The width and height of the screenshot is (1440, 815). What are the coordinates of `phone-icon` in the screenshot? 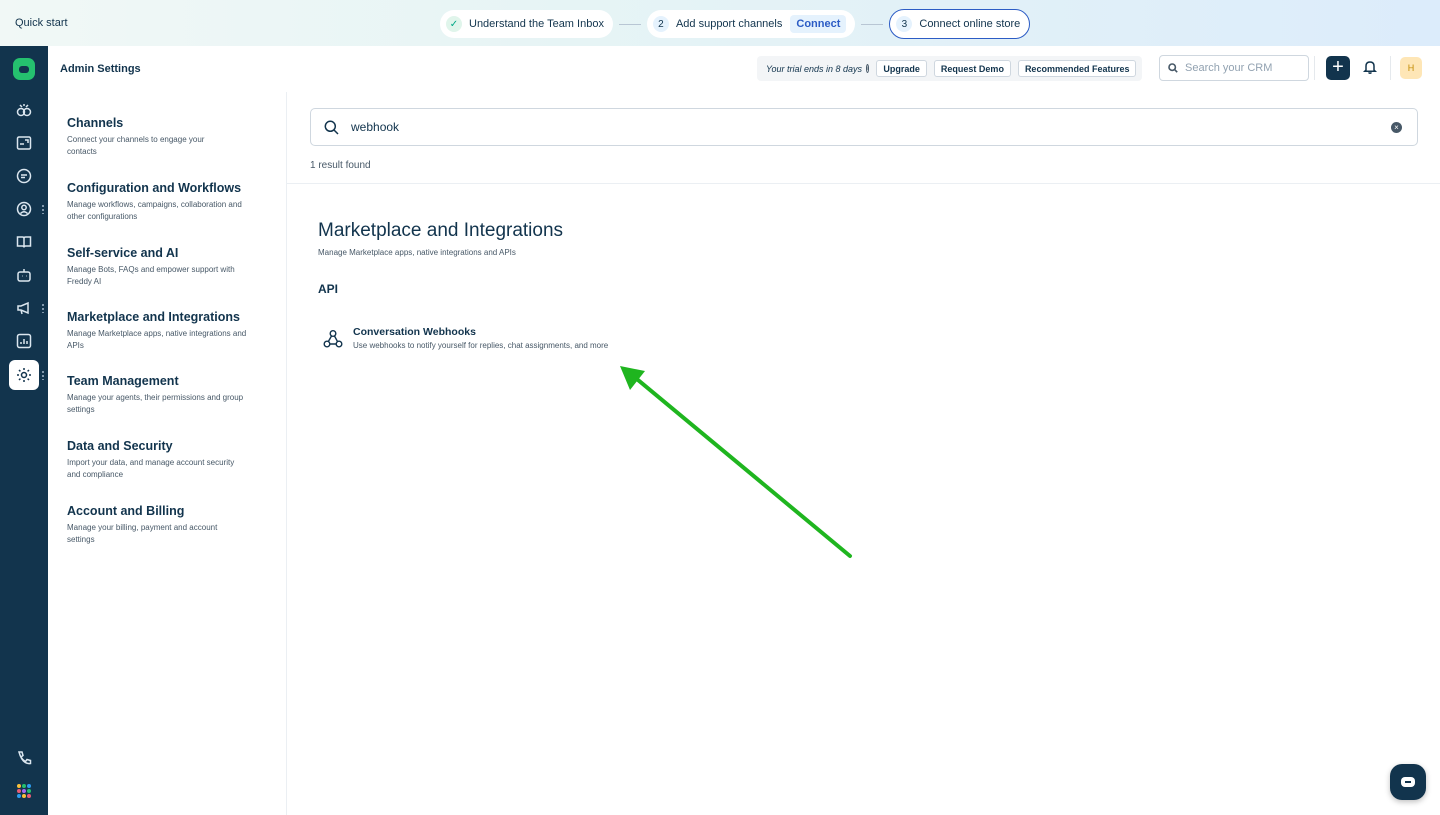 It's located at (24, 758).